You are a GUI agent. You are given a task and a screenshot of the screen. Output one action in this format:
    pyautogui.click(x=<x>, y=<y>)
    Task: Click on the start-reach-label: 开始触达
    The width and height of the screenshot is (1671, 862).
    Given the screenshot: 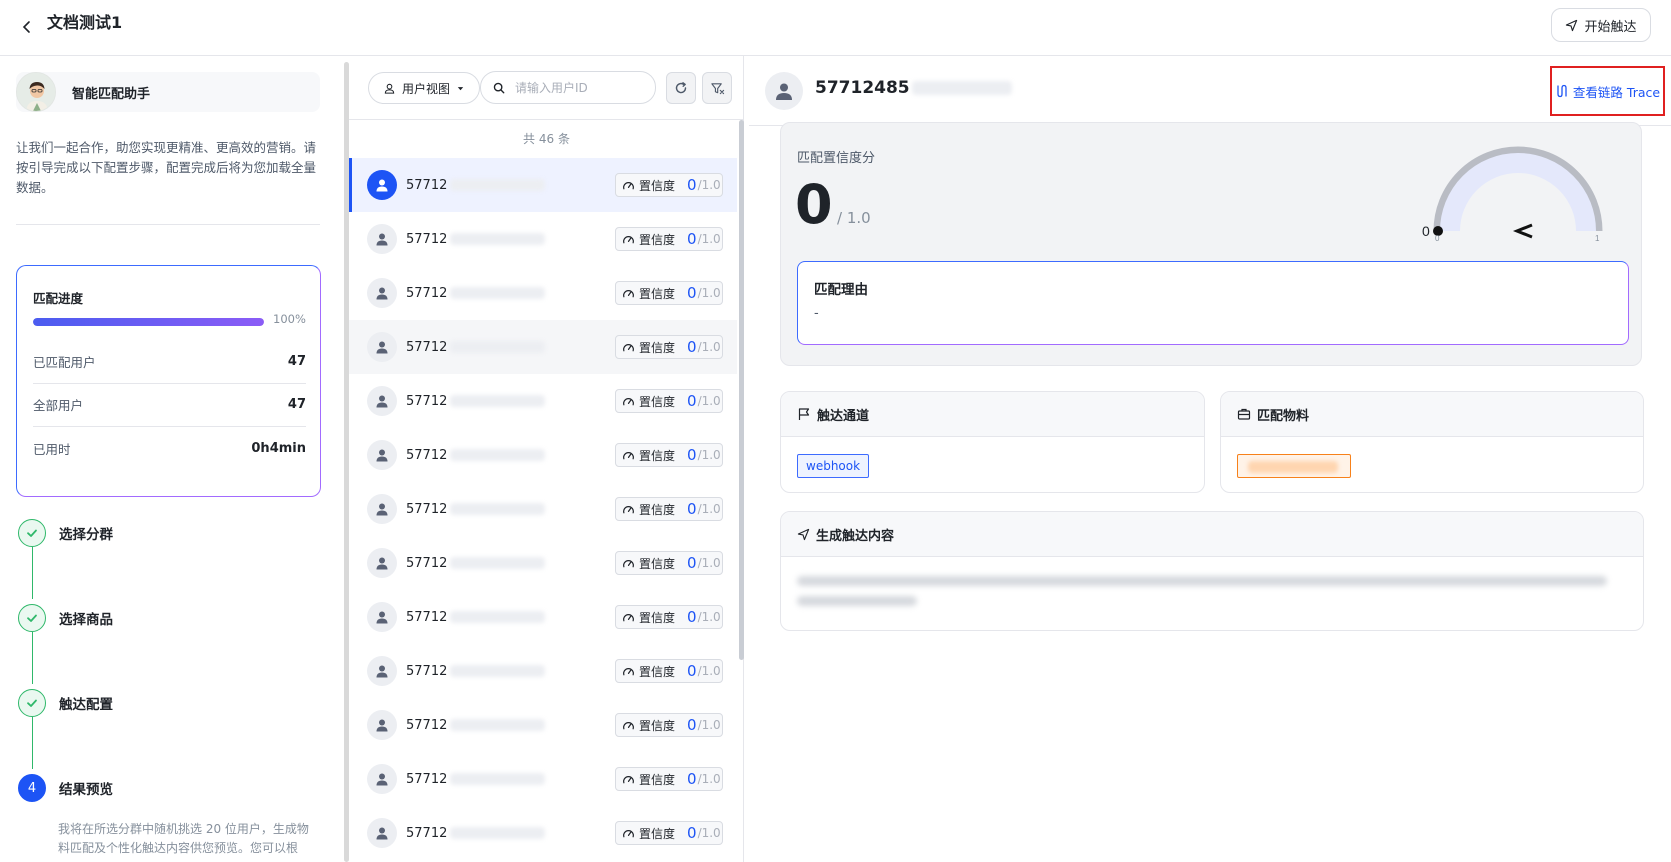 What is the action you would take?
    pyautogui.click(x=1610, y=27)
    